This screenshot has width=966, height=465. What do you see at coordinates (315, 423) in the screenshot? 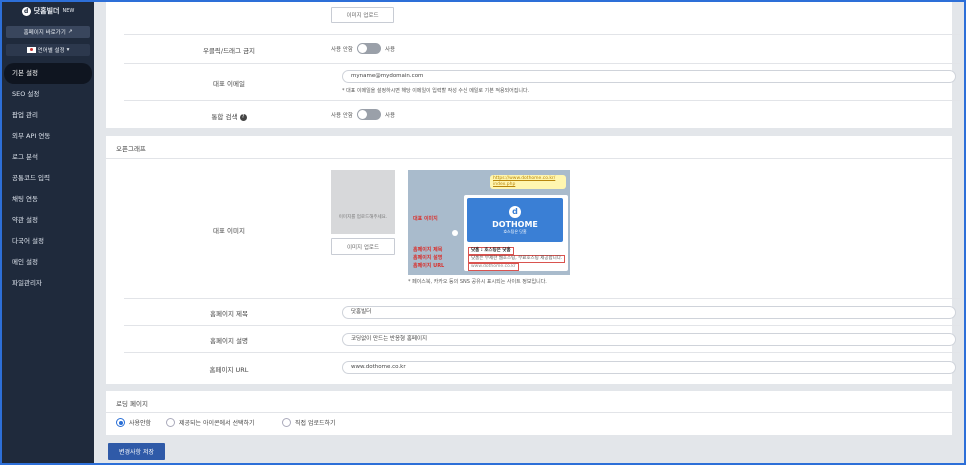
I see `loading-option-upload-label: 직접 업로드하기` at bounding box center [315, 423].